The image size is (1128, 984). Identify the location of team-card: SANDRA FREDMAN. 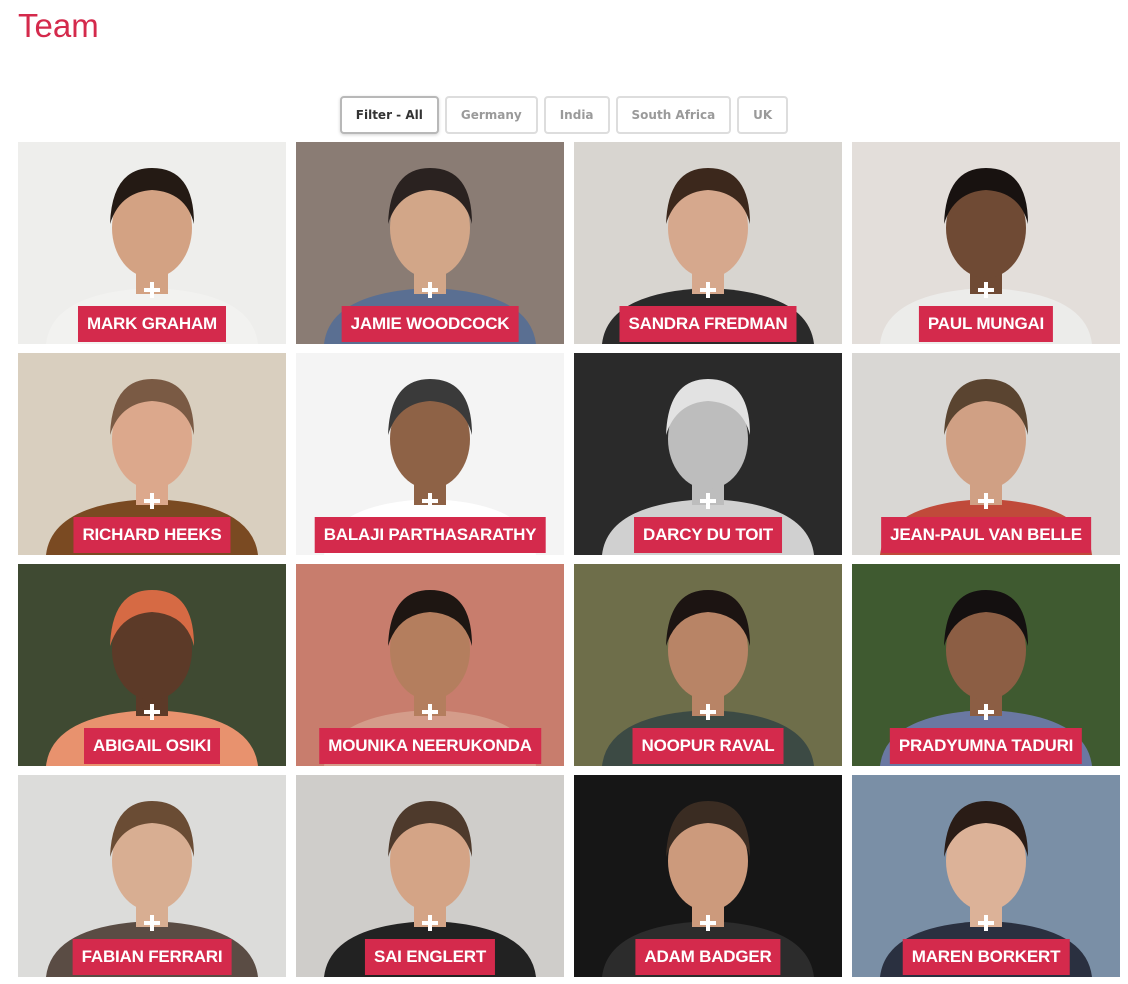
(708, 243).